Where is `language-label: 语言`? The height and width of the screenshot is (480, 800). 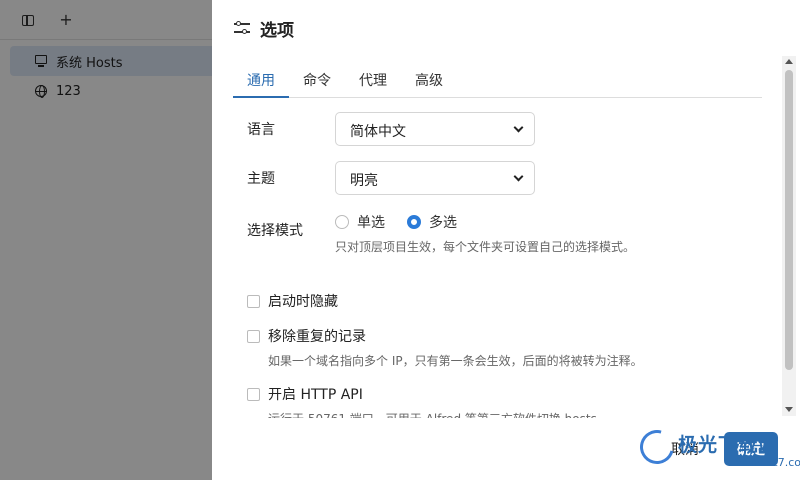
language-label: 语言 is located at coordinates (261, 130).